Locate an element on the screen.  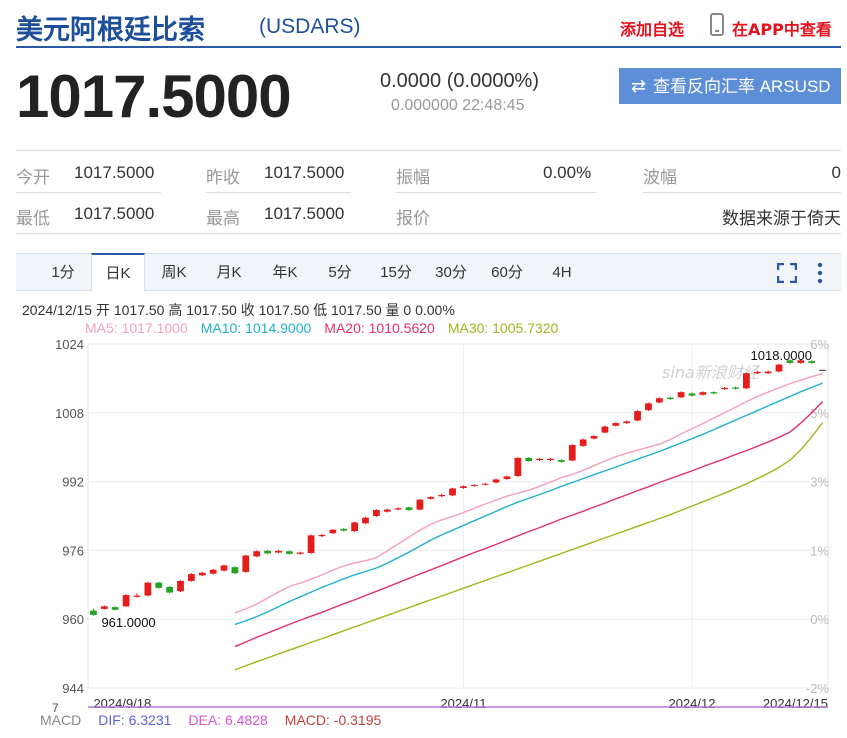
x-tick-label: 2024/12 is located at coordinates (691, 703).